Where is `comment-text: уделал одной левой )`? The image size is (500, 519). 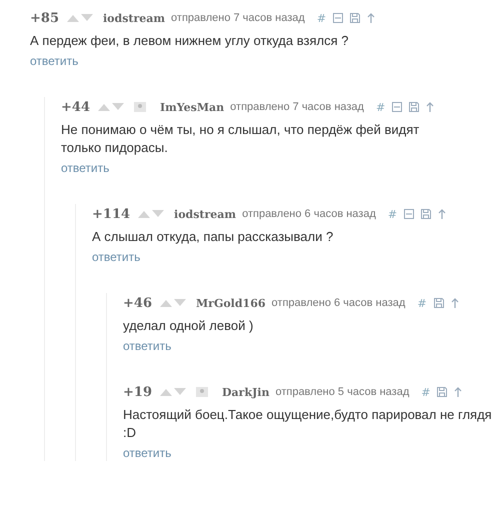 comment-text: уделал одной левой ) is located at coordinates (188, 326).